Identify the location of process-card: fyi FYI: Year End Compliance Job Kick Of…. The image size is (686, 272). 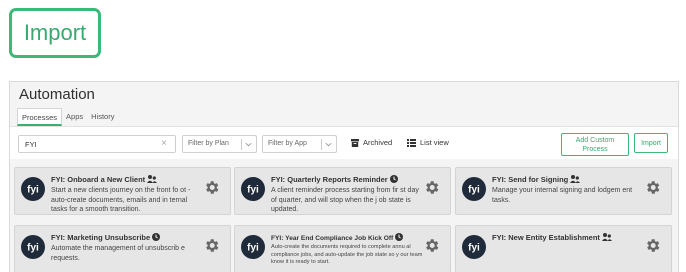
(342, 248).